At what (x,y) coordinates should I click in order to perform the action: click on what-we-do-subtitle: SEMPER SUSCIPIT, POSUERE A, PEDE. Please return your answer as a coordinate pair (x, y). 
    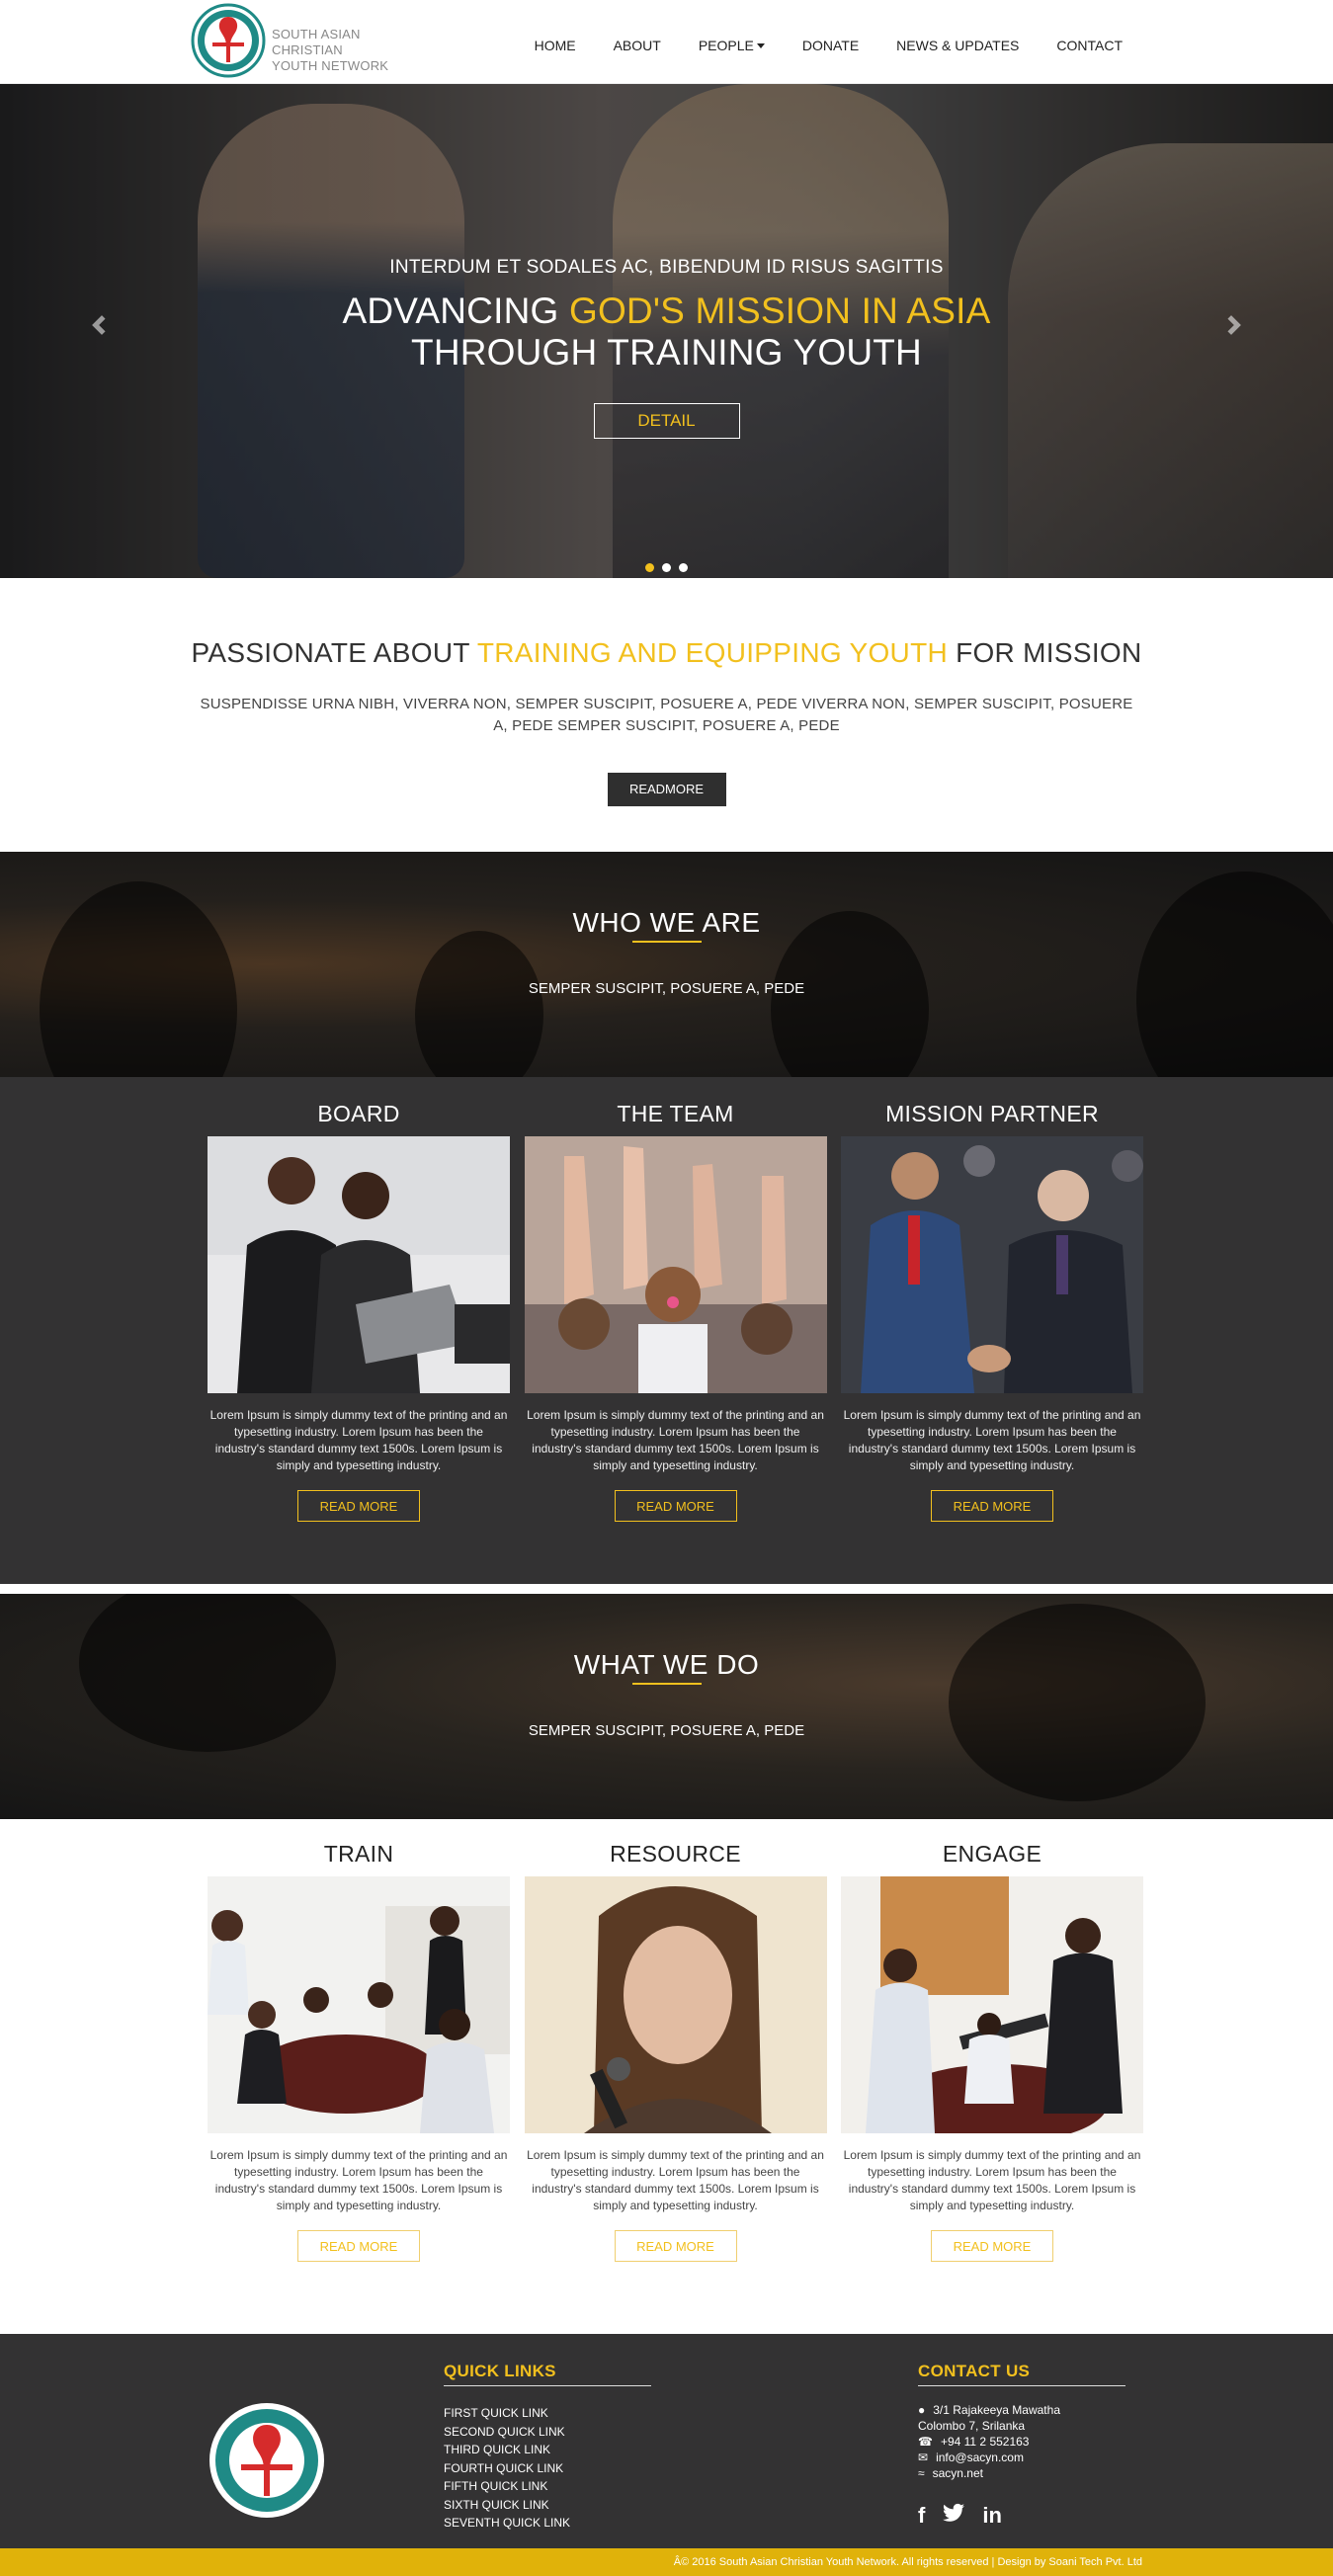
    Looking at the image, I should click on (666, 1730).